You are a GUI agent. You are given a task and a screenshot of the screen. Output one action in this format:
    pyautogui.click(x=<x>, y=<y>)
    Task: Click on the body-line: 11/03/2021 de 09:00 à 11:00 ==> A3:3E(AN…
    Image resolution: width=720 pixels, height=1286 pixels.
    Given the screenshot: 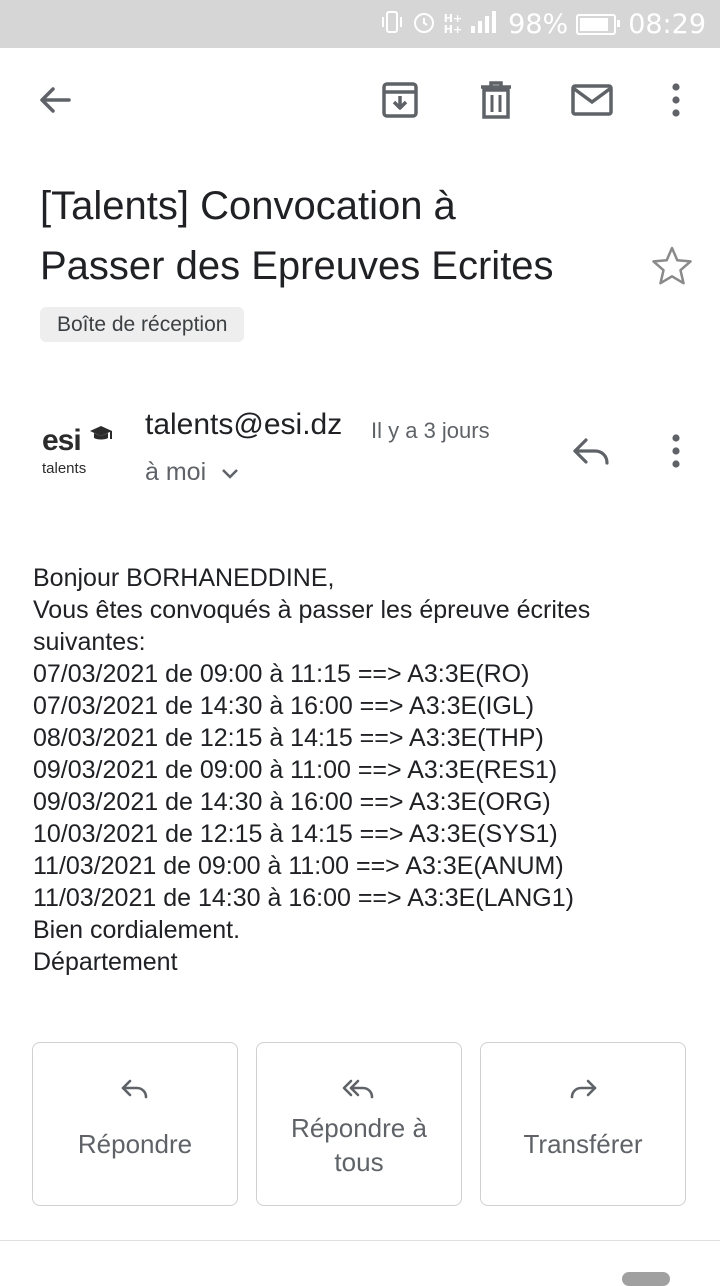 What is the action you would take?
    pyautogui.click(x=298, y=866)
    